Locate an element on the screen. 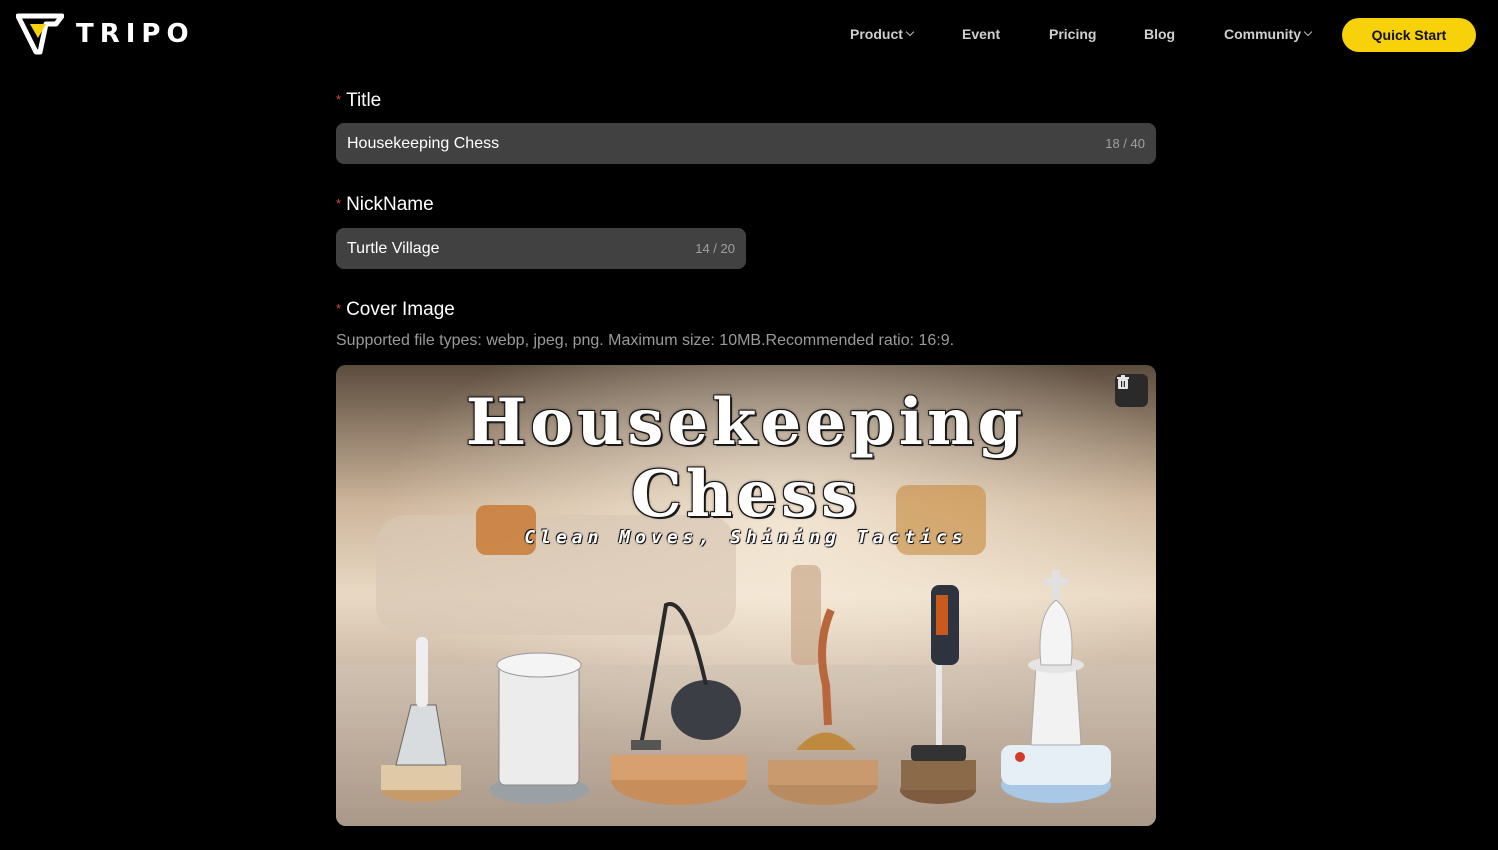 This screenshot has width=1498, height=850. nav-pricing-label: Pricing is located at coordinates (1073, 34).